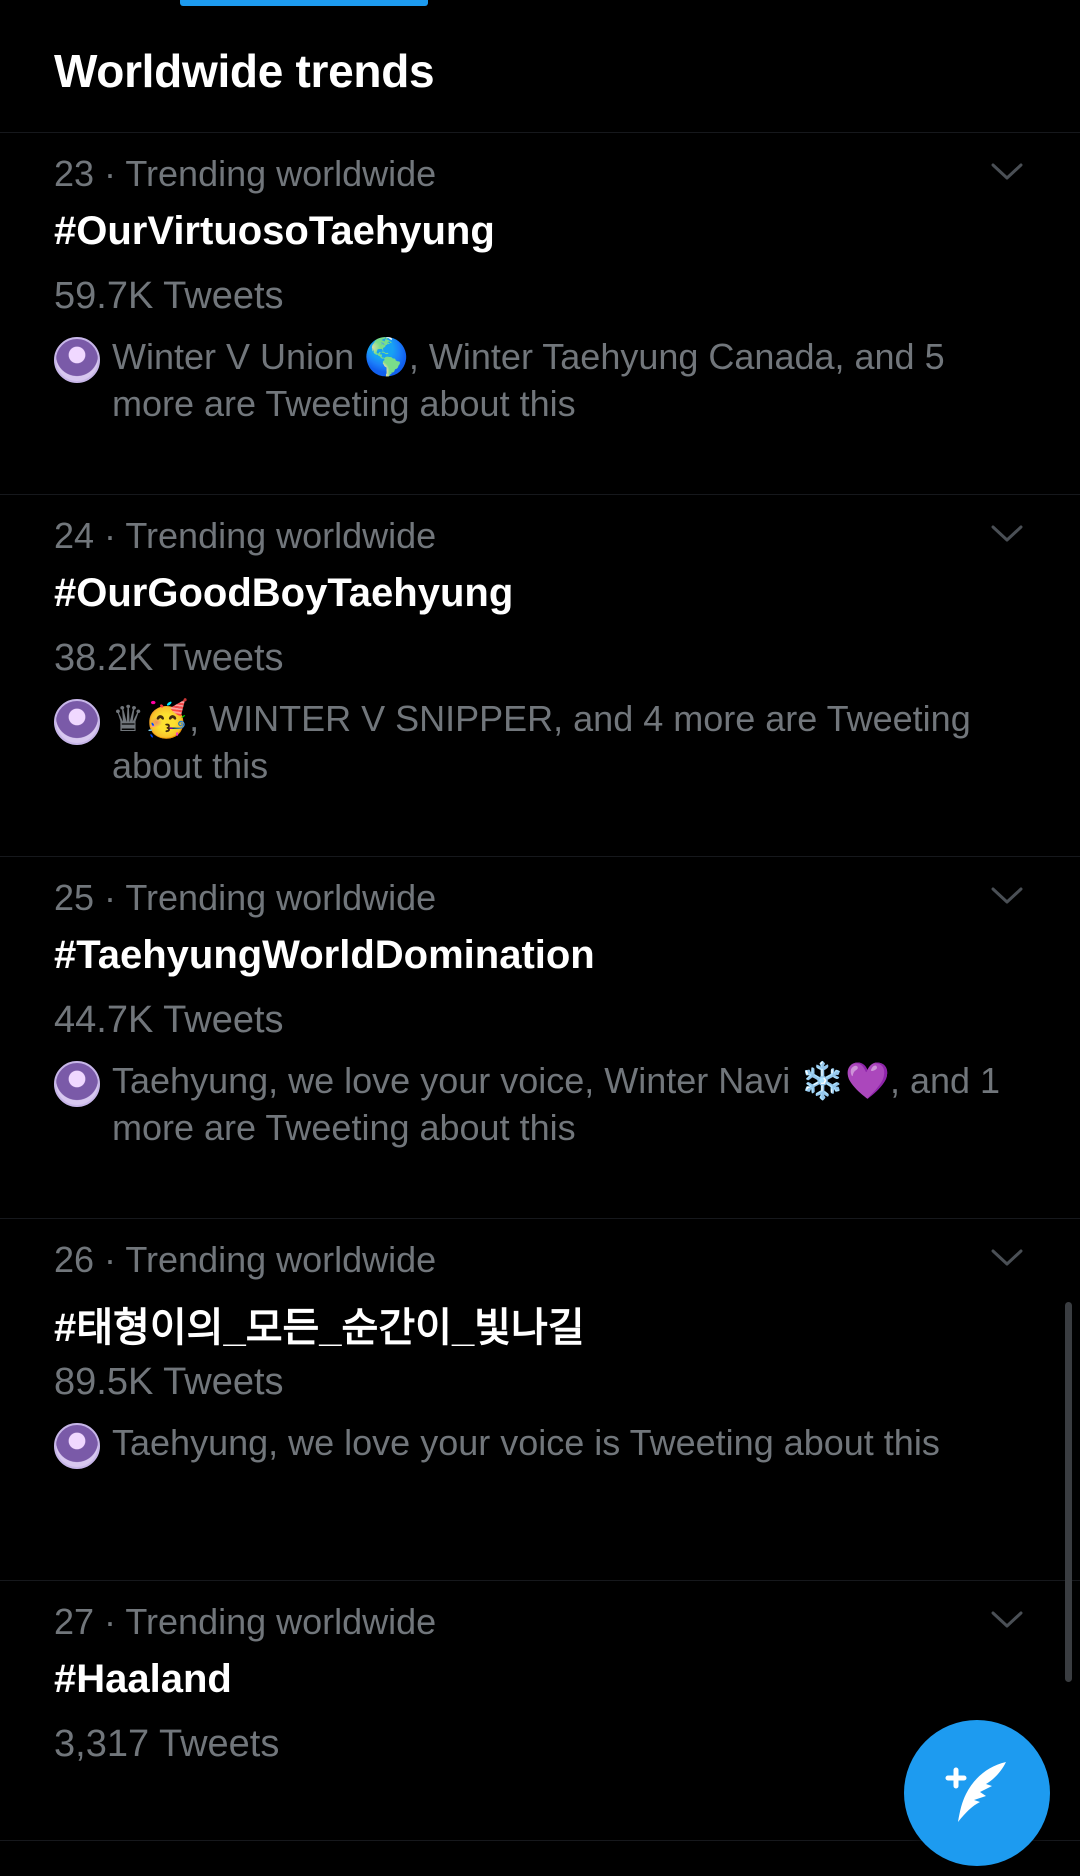 This screenshot has height=1876, width=1080. What do you see at coordinates (245, 1621) in the screenshot?
I see `trend-meta: 27 · Trending worldwide` at bounding box center [245, 1621].